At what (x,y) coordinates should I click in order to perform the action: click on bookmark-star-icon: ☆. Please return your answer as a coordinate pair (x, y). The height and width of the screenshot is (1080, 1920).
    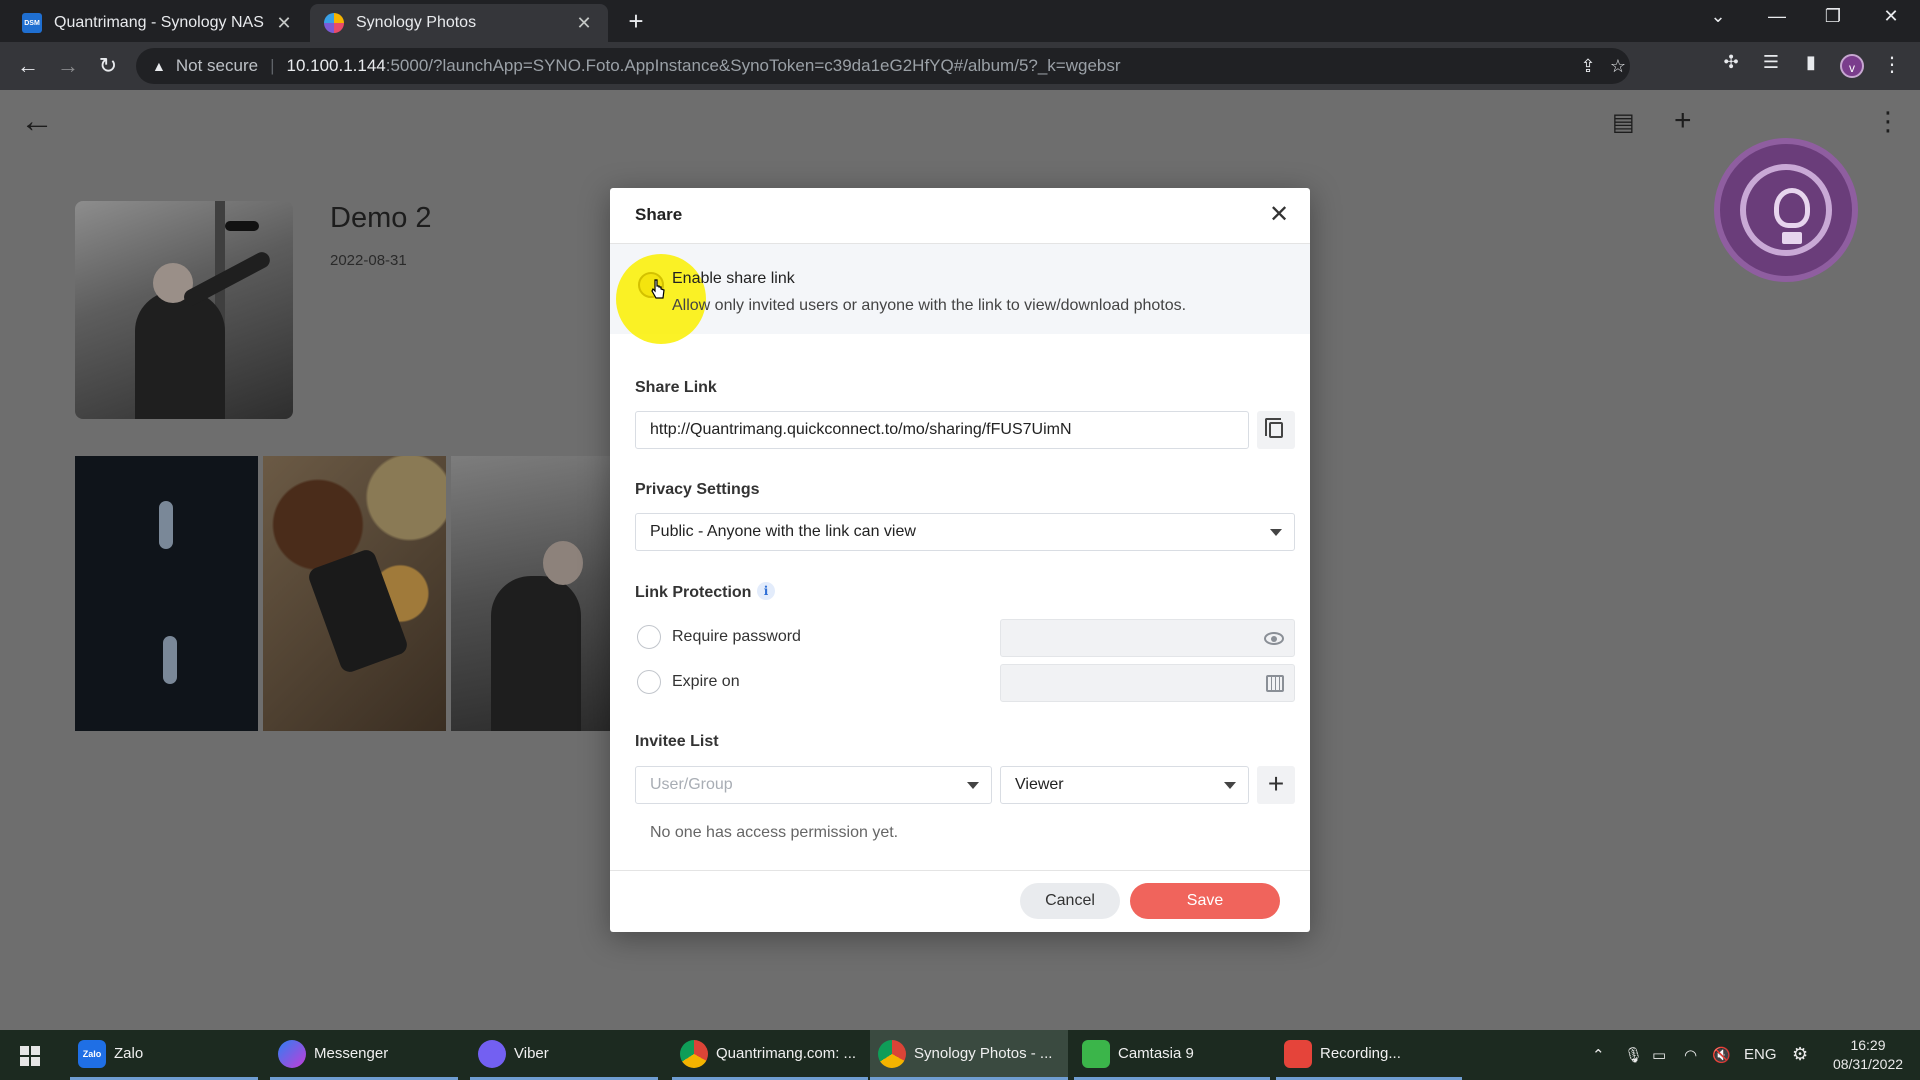
    Looking at the image, I should click on (1618, 66).